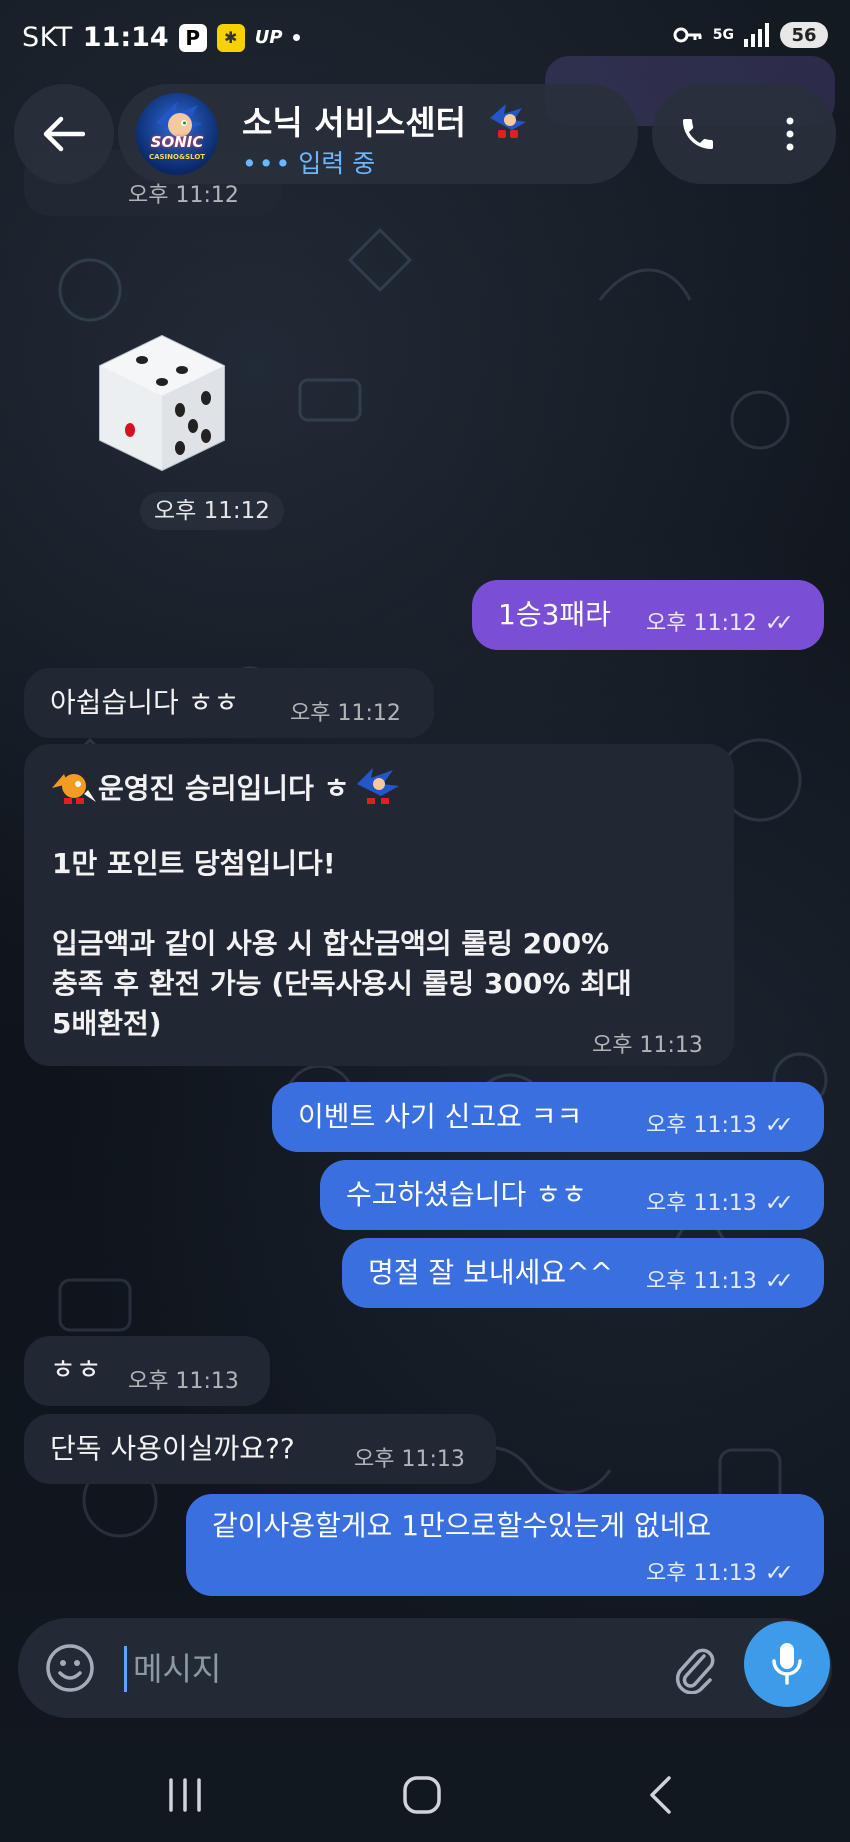 The width and height of the screenshot is (850, 1842). What do you see at coordinates (440, 1116) in the screenshot?
I see `message-text: 이벤트 사기 신고요 ㅋㅋ` at bounding box center [440, 1116].